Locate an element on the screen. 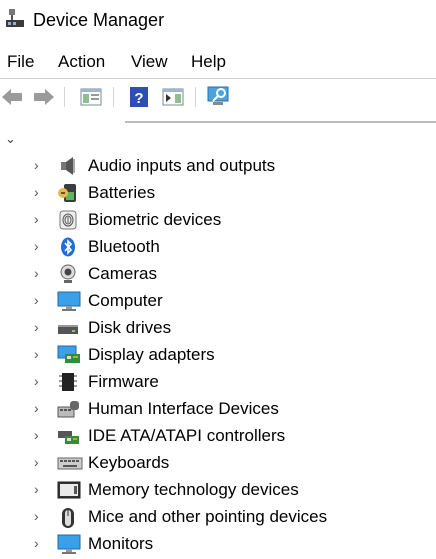 The image size is (436, 559). tree-item-memory-technology: › Memory technology devices is located at coordinates (218, 490).